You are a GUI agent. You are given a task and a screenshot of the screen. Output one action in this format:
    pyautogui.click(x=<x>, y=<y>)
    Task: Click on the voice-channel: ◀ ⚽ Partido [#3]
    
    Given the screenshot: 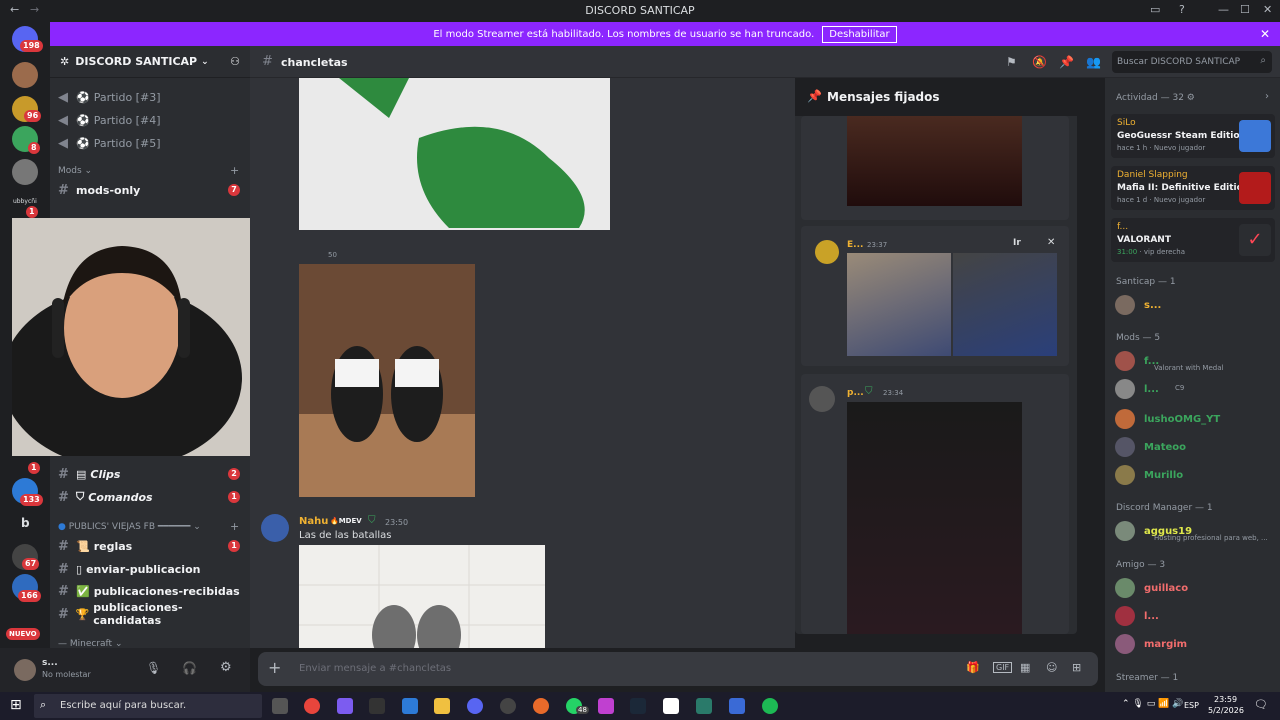 What is the action you would take?
    pyautogui.click(x=152, y=97)
    